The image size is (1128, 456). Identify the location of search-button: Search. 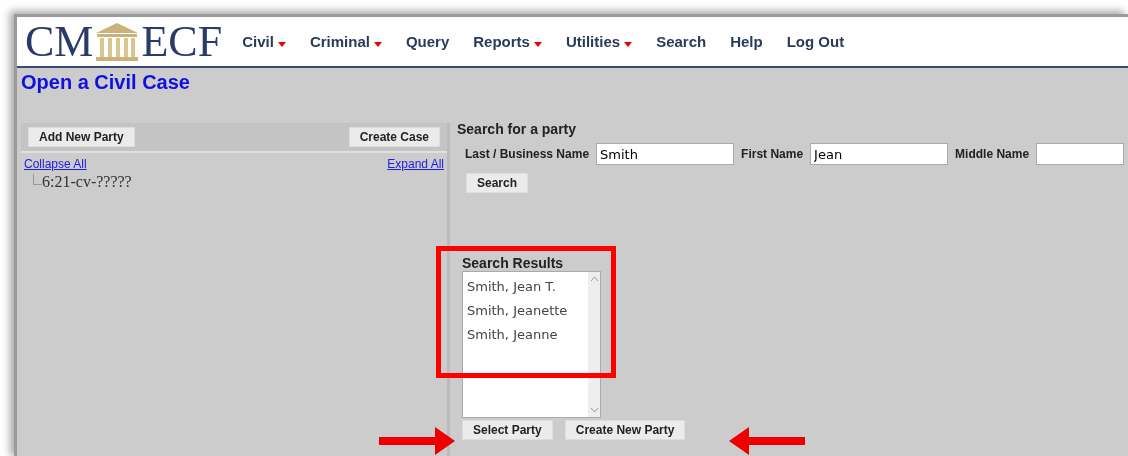
(497, 183).